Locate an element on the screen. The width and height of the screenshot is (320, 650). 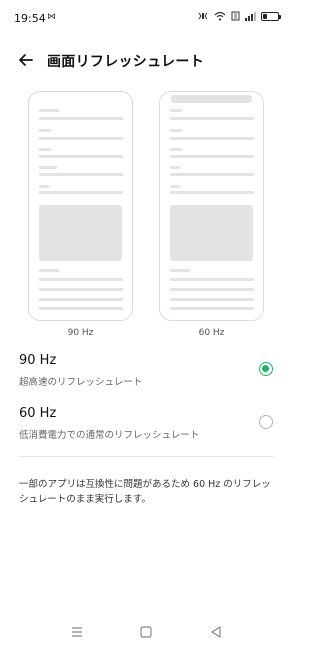
header: 画面リフレッシュレート is located at coordinates (146, 60).